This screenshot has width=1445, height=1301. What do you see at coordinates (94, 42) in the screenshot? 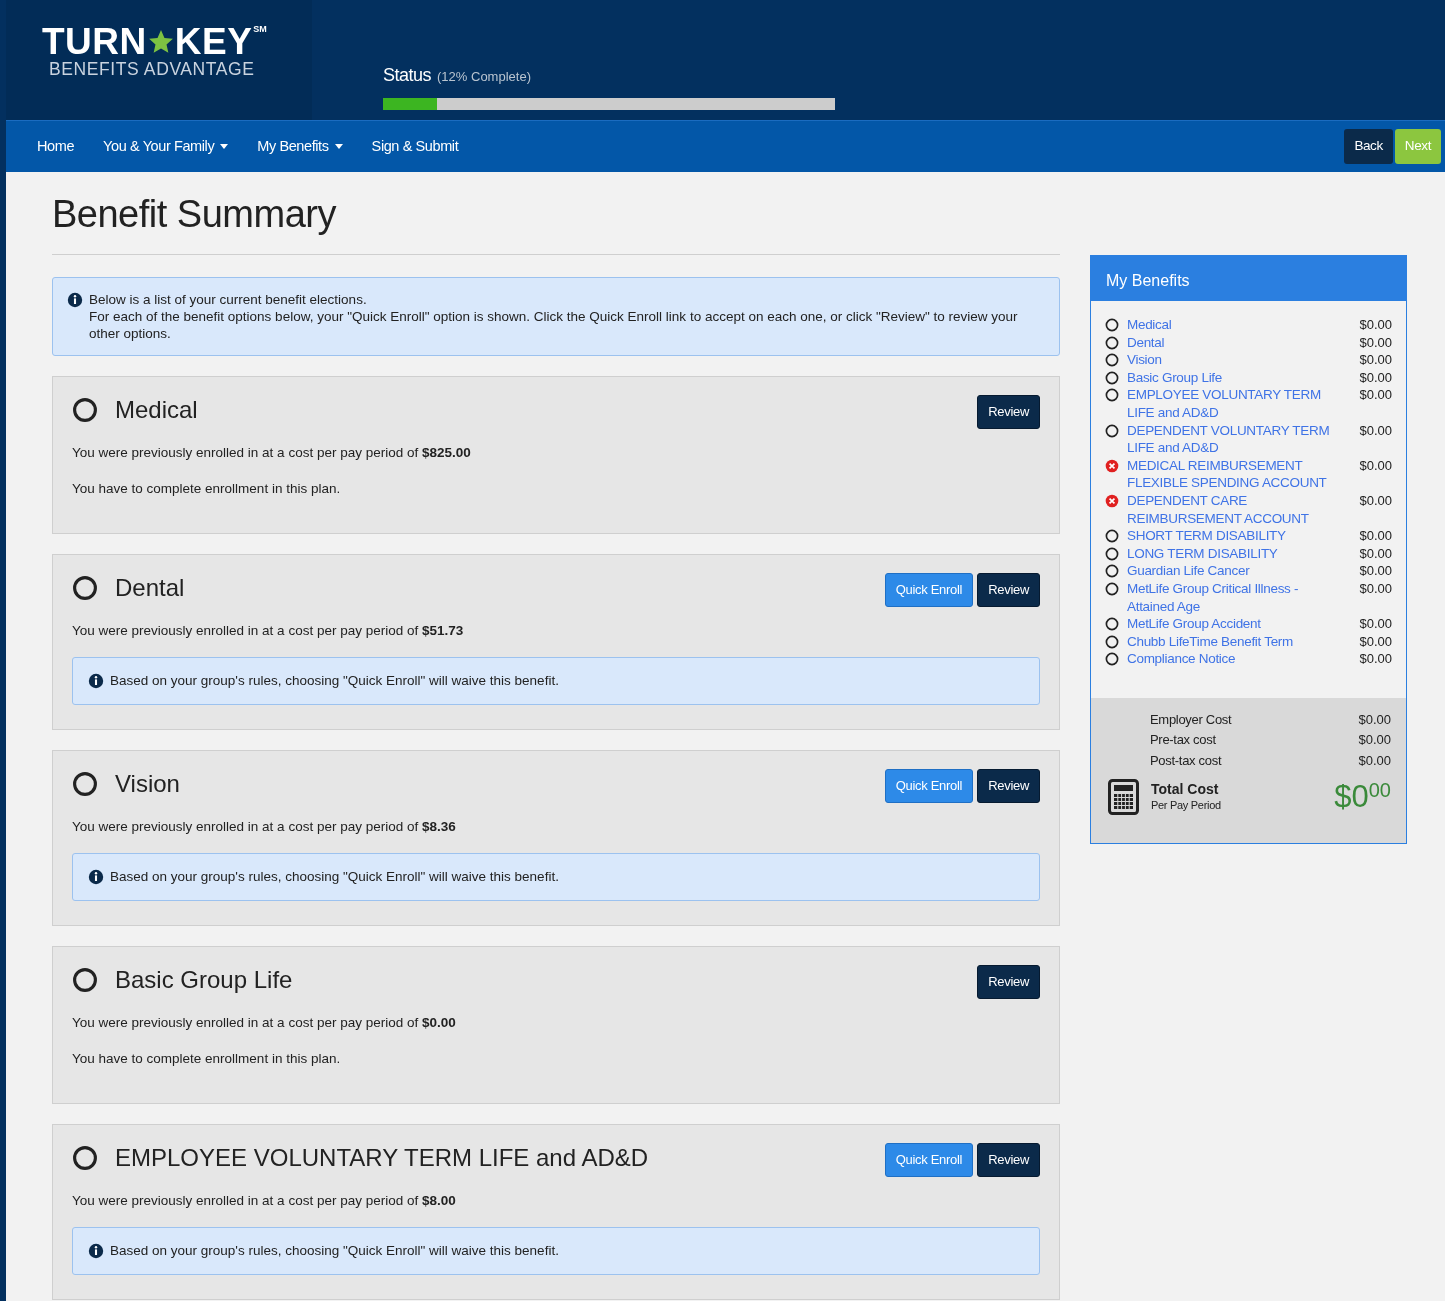
I see `logo-word: TURN` at bounding box center [94, 42].